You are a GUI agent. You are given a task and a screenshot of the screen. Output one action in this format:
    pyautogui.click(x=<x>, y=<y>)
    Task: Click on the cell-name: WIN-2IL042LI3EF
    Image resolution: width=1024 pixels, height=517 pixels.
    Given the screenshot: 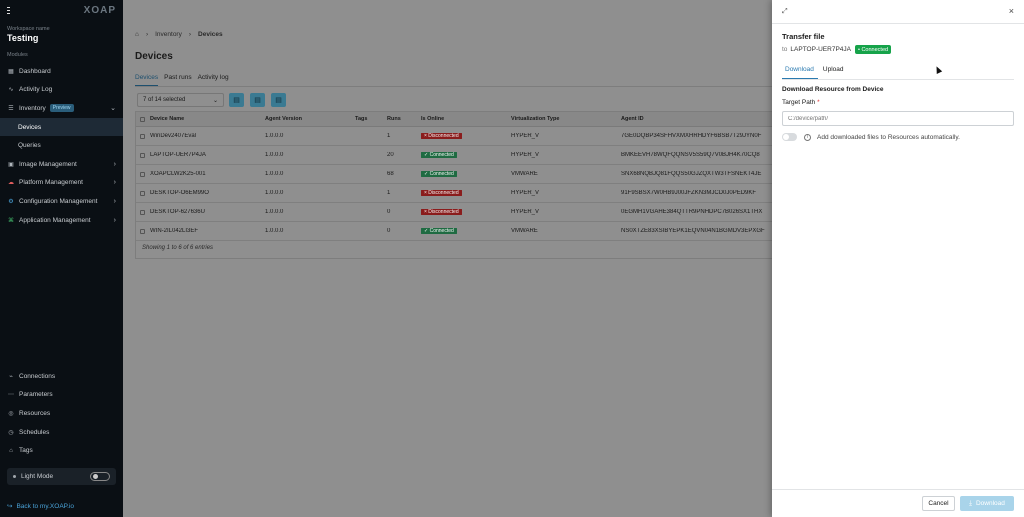 What is the action you would take?
    pyautogui.click(x=174, y=231)
    